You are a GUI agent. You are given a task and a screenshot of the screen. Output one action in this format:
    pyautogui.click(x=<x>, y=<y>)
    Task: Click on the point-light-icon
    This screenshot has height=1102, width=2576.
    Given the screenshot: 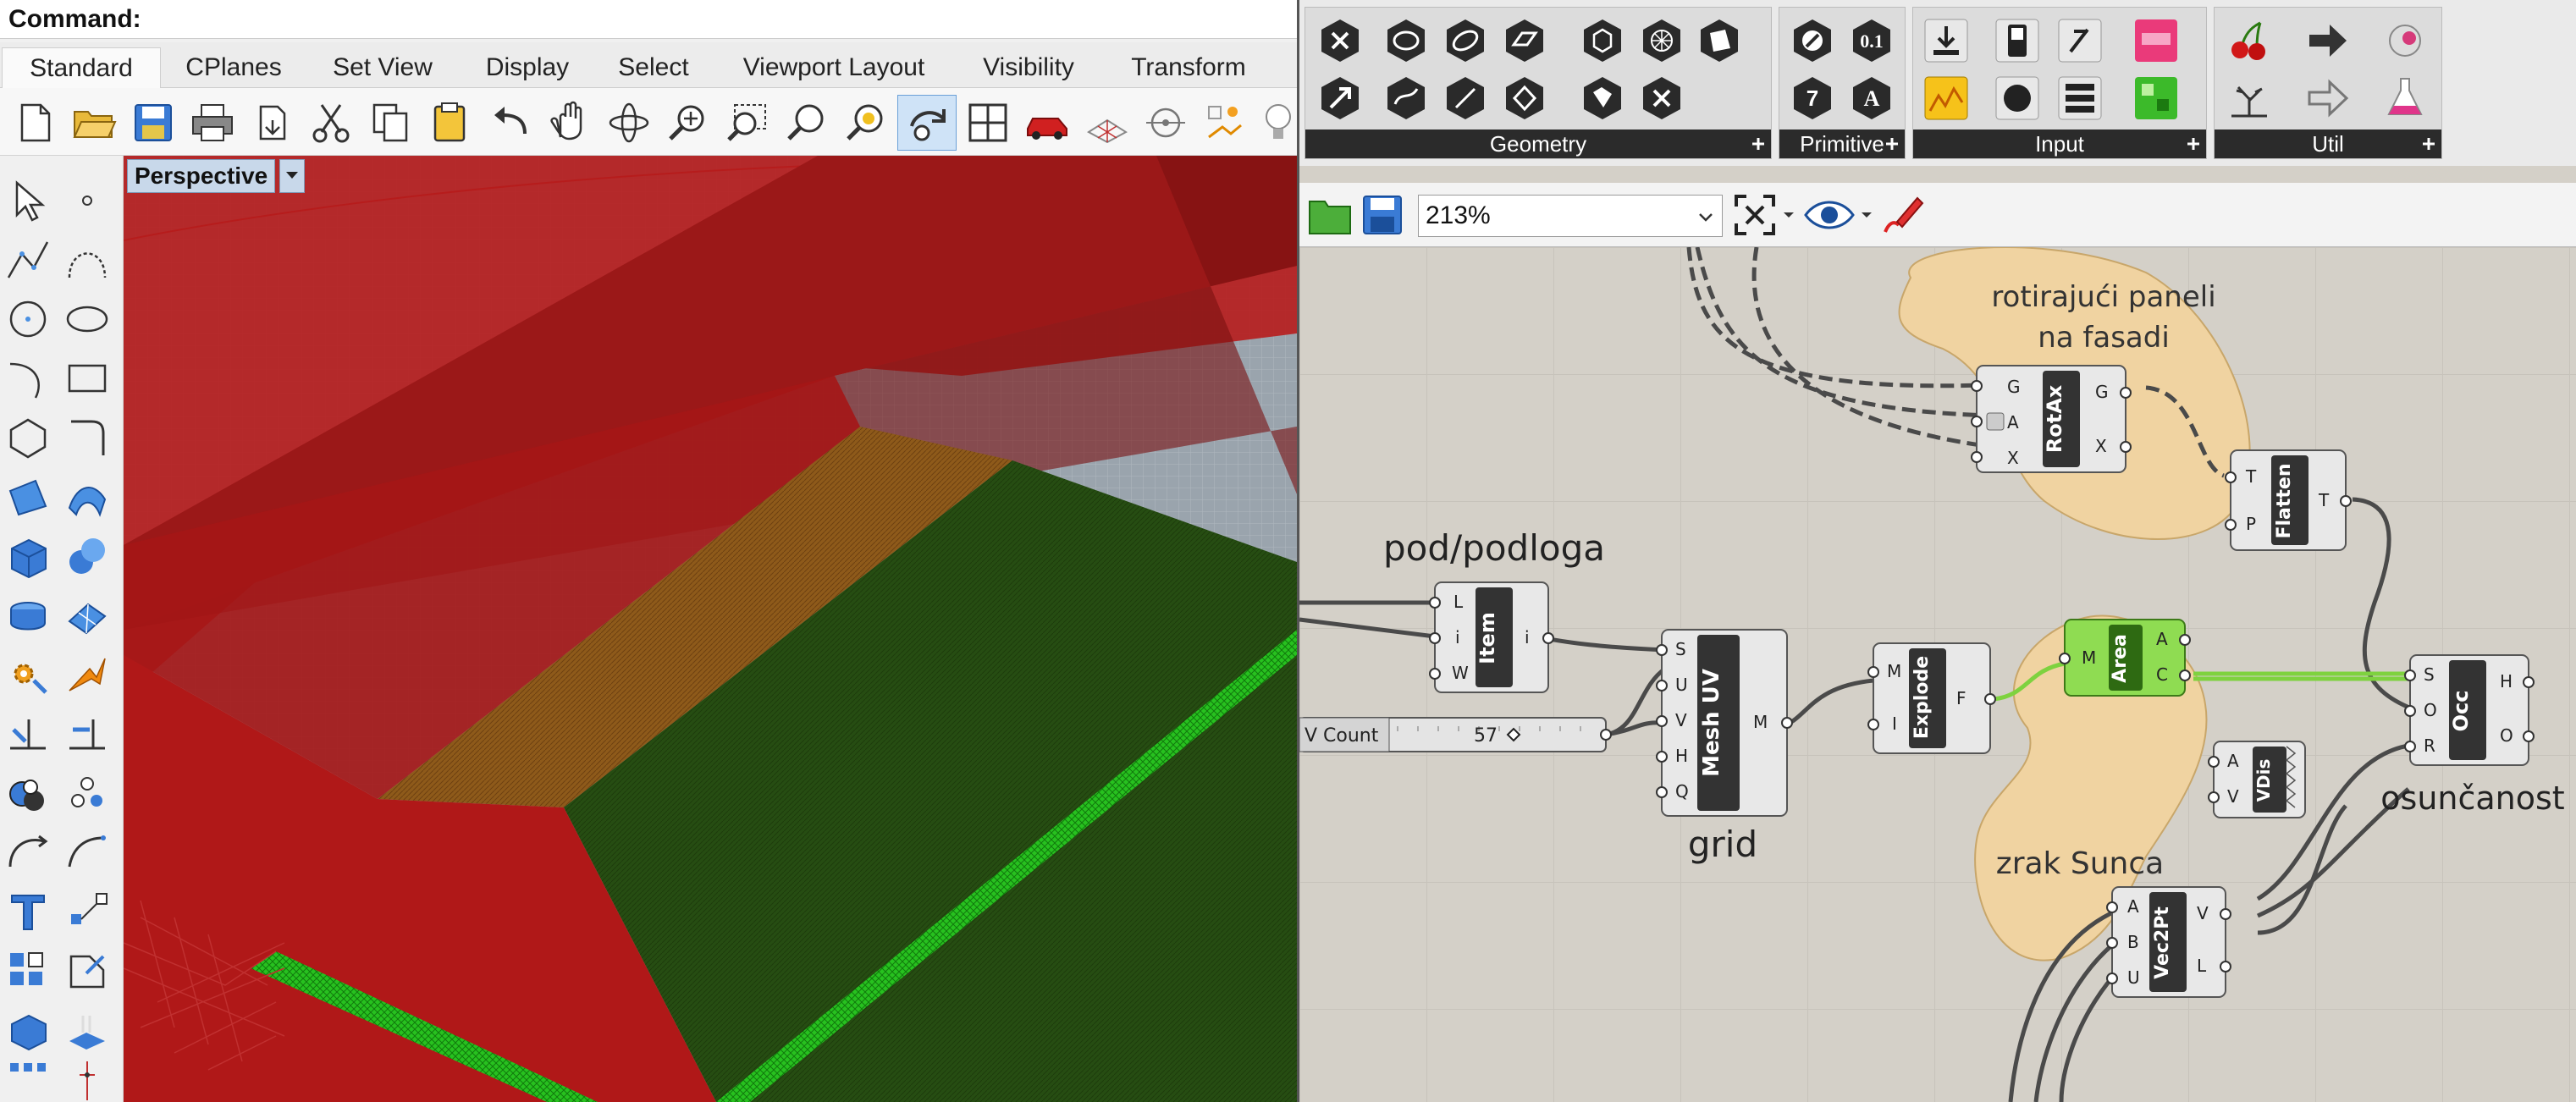 What is the action you would take?
    pyautogui.click(x=1225, y=123)
    